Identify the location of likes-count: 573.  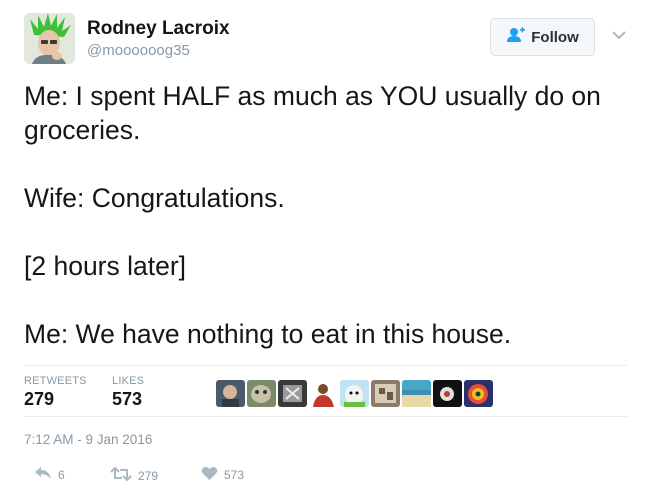
(127, 399).